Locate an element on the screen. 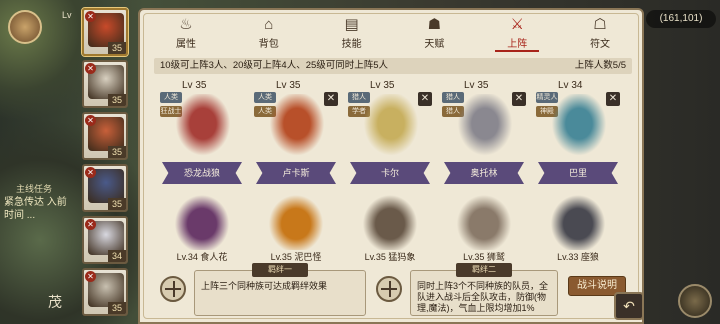  pet-caption: Lv.35 泥巴怪 is located at coordinates (296, 257).